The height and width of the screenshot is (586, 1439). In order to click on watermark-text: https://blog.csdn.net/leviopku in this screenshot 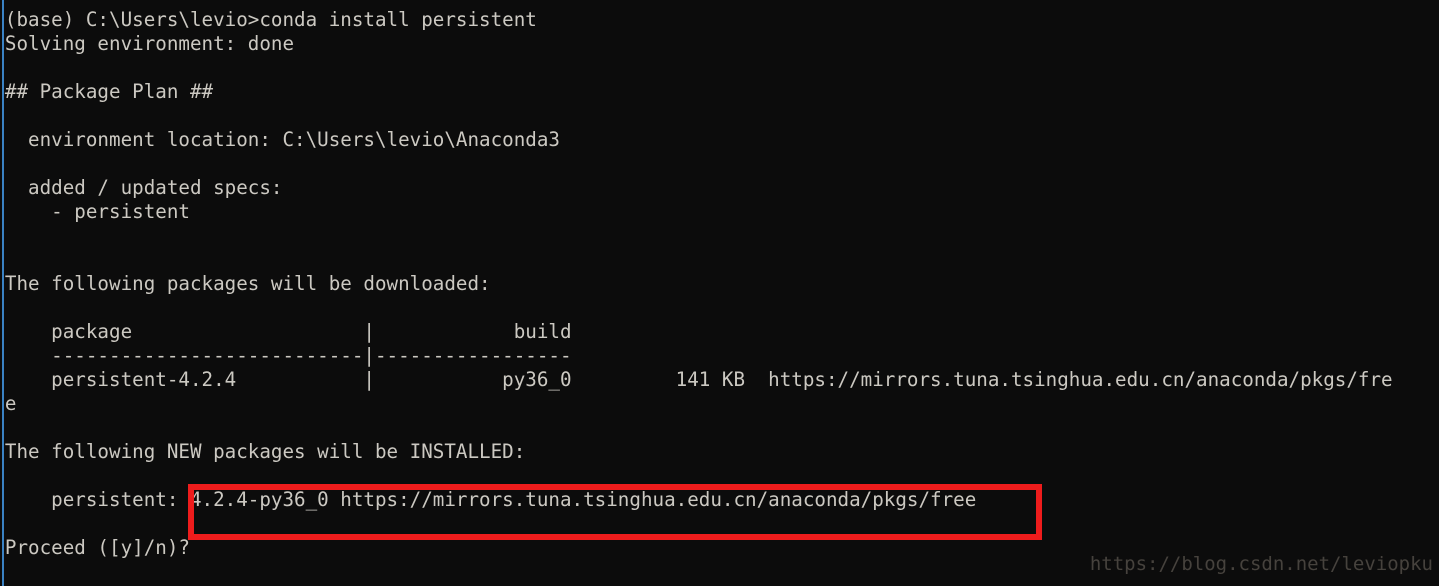, I will do `click(1261, 564)`.